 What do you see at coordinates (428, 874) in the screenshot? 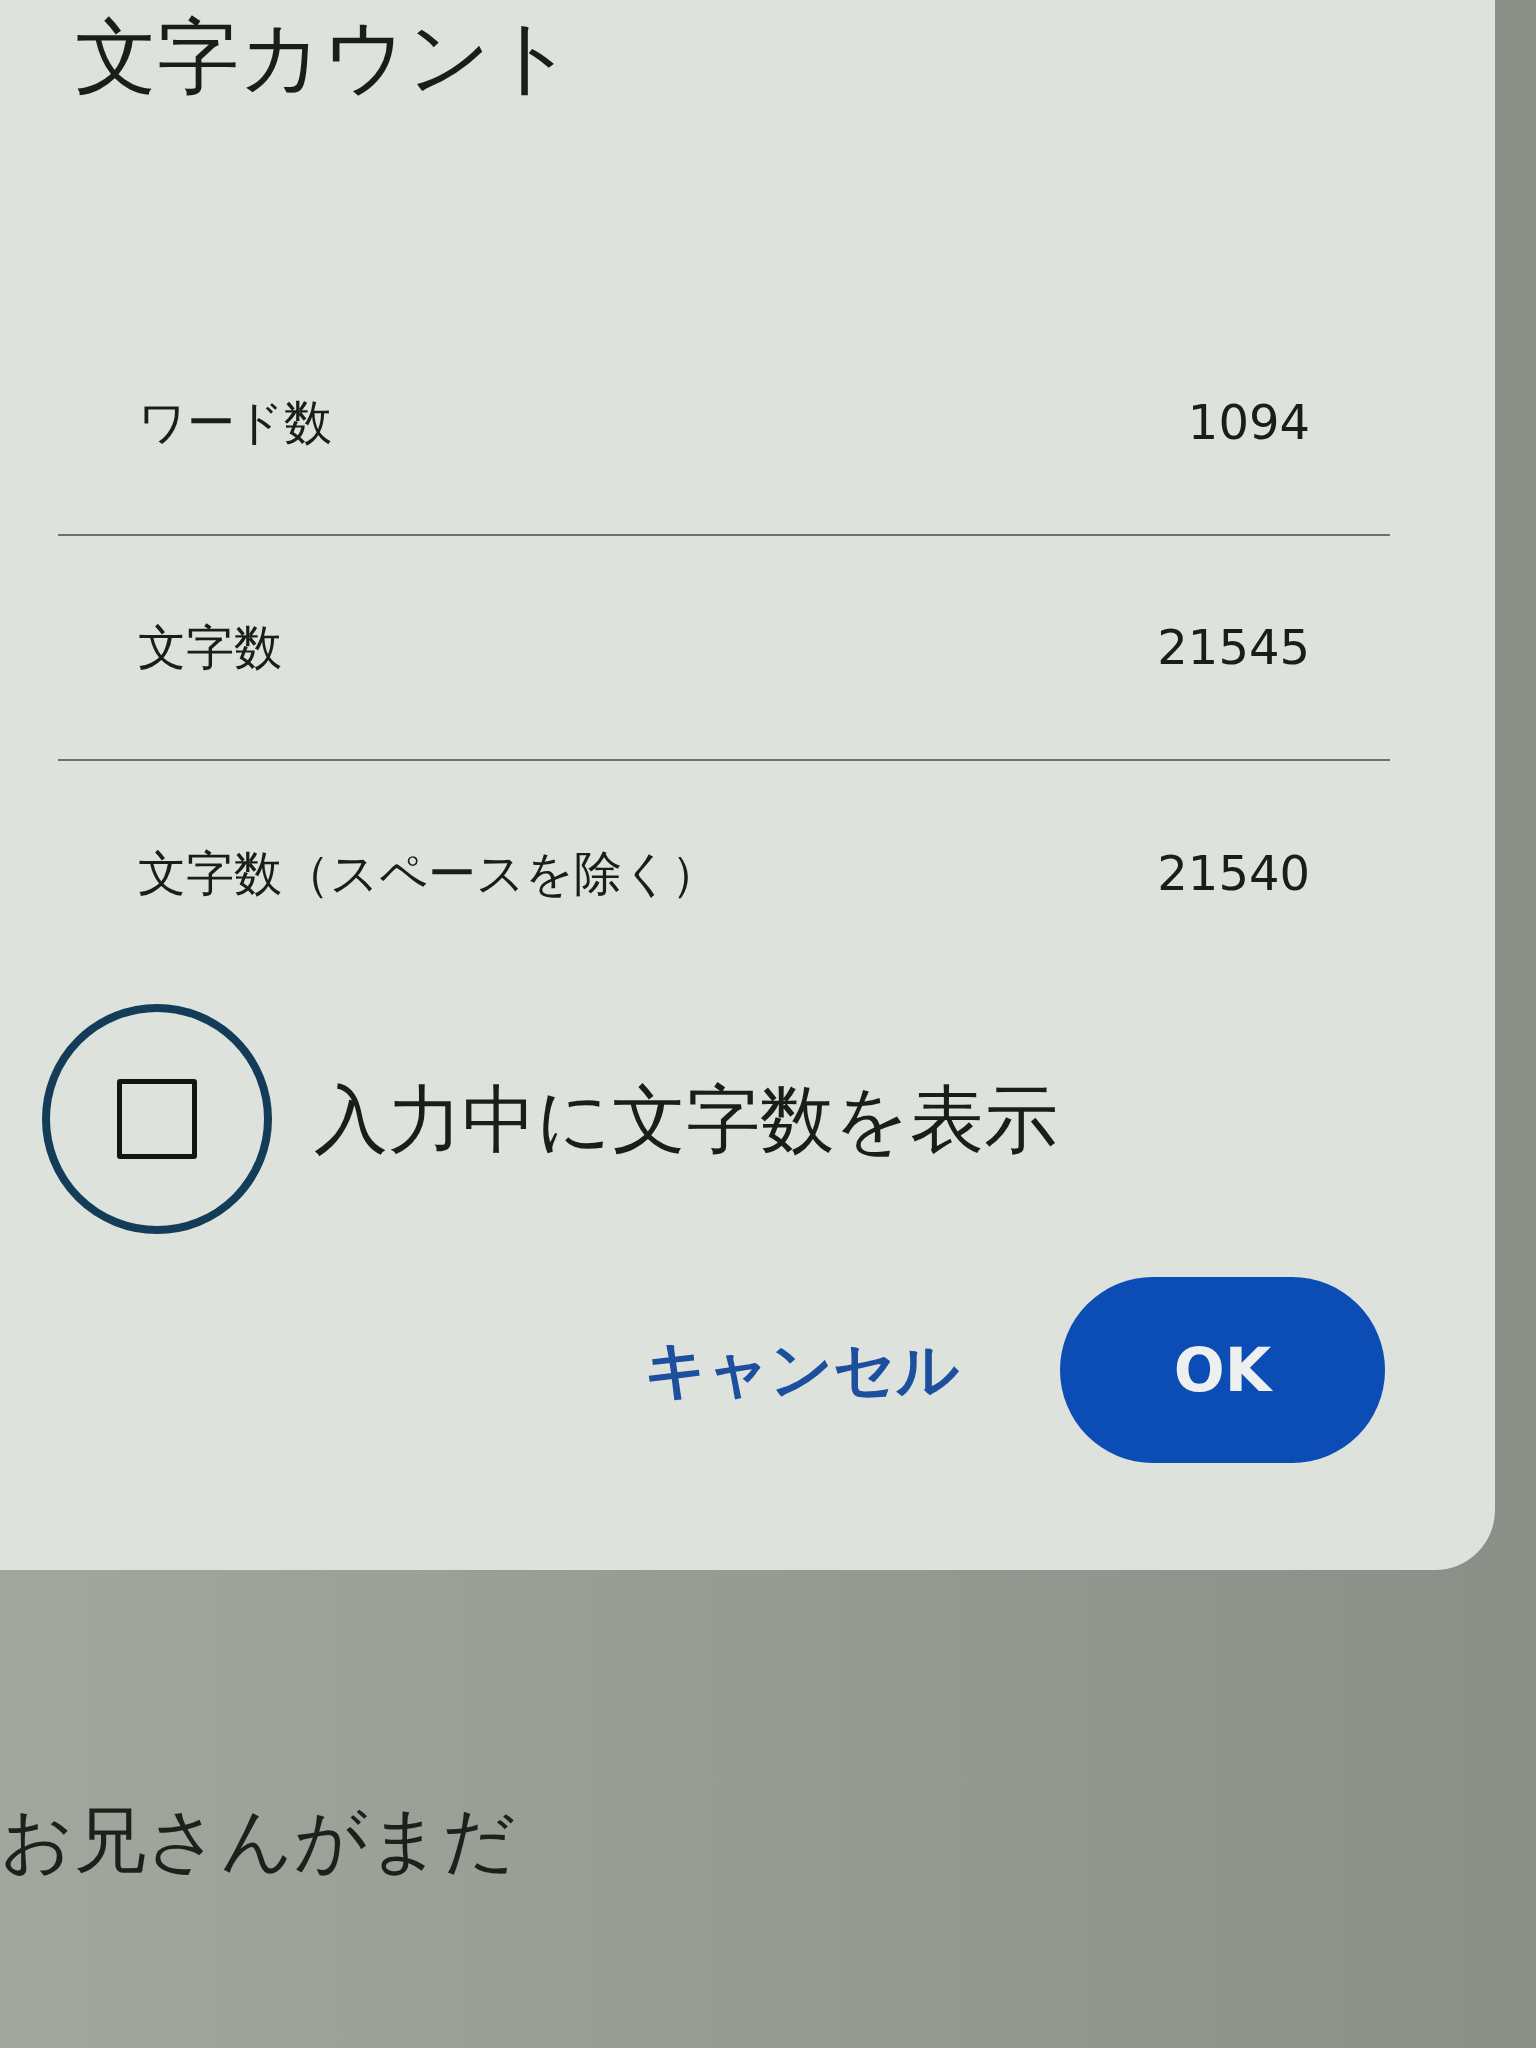
I see `stat-label: 文字数（スペースを除く）` at bounding box center [428, 874].